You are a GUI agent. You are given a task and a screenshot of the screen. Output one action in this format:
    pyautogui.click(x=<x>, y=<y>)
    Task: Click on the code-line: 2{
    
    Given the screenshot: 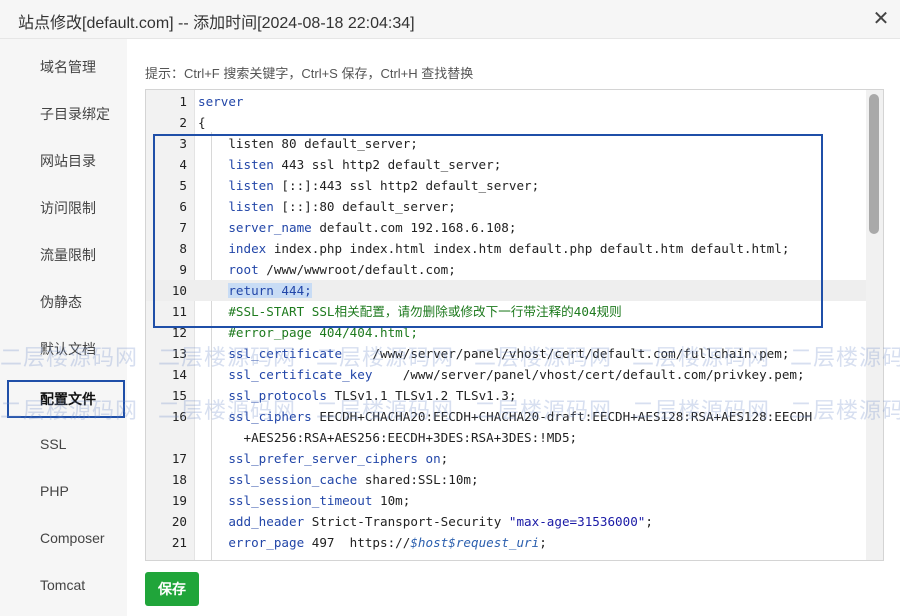 What is the action you would take?
    pyautogui.click(x=506, y=122)
    